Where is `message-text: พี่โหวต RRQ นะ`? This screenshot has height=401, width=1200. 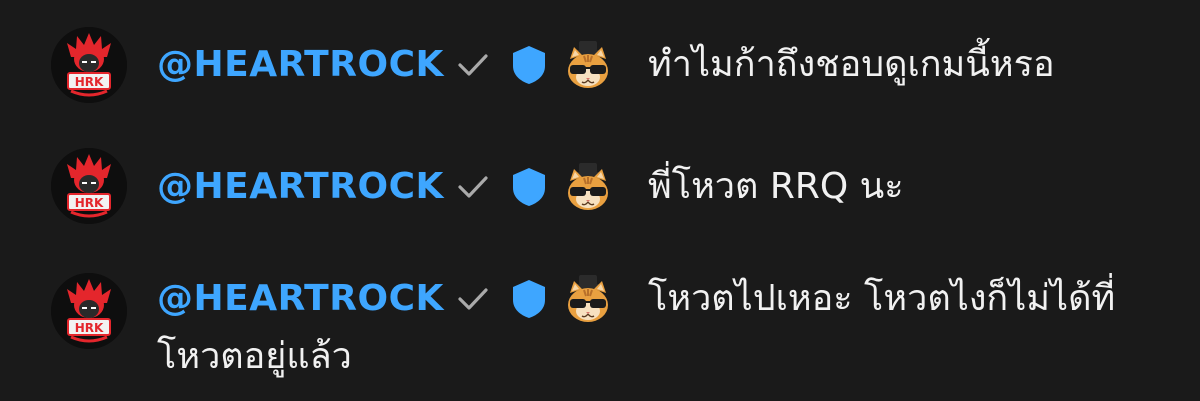
message-text: พี่โหวต RRQ นะ is located at coordinates (776, 186).